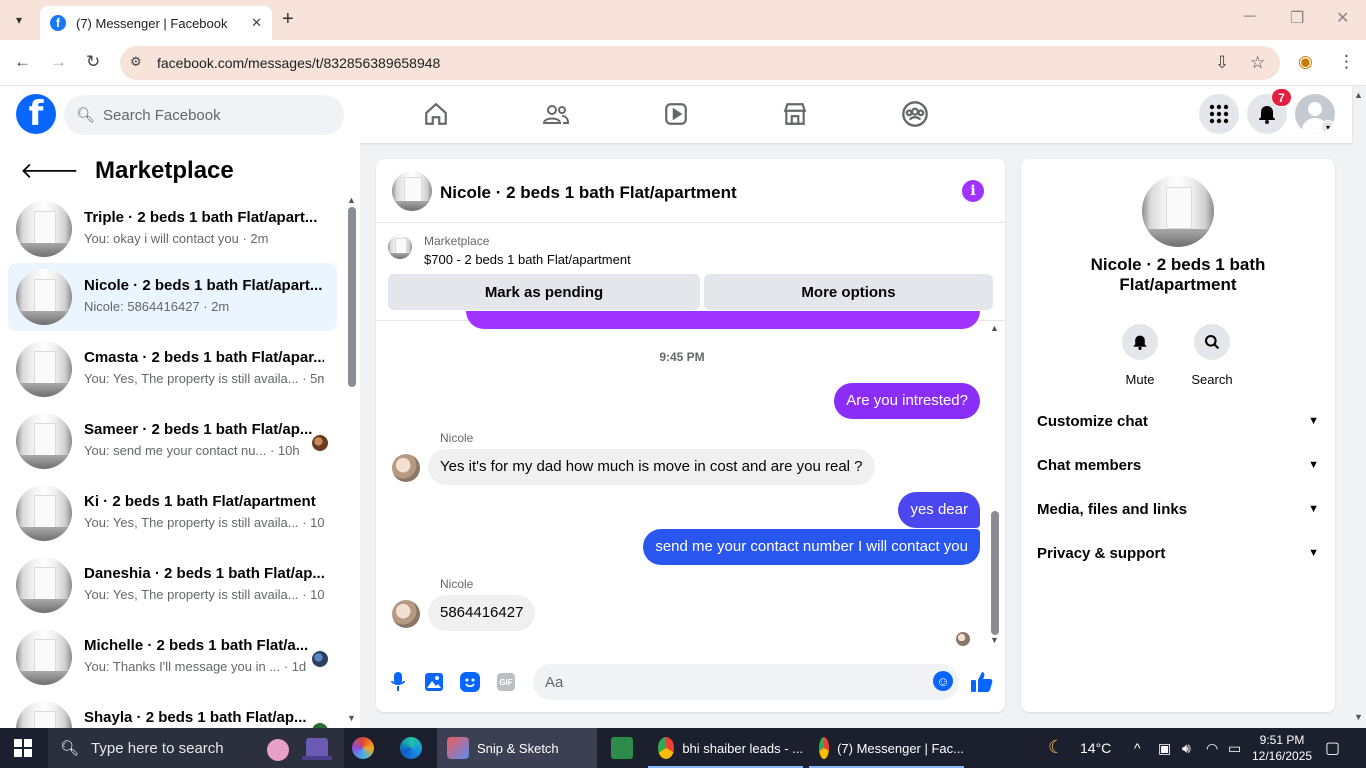 The width and height of the screenshot is (1366, 768). What do you see at coordinates (1313, 465) in the screenshot?
I see `chevron-down-icon: ▼` at bounding box center [1313, 465].